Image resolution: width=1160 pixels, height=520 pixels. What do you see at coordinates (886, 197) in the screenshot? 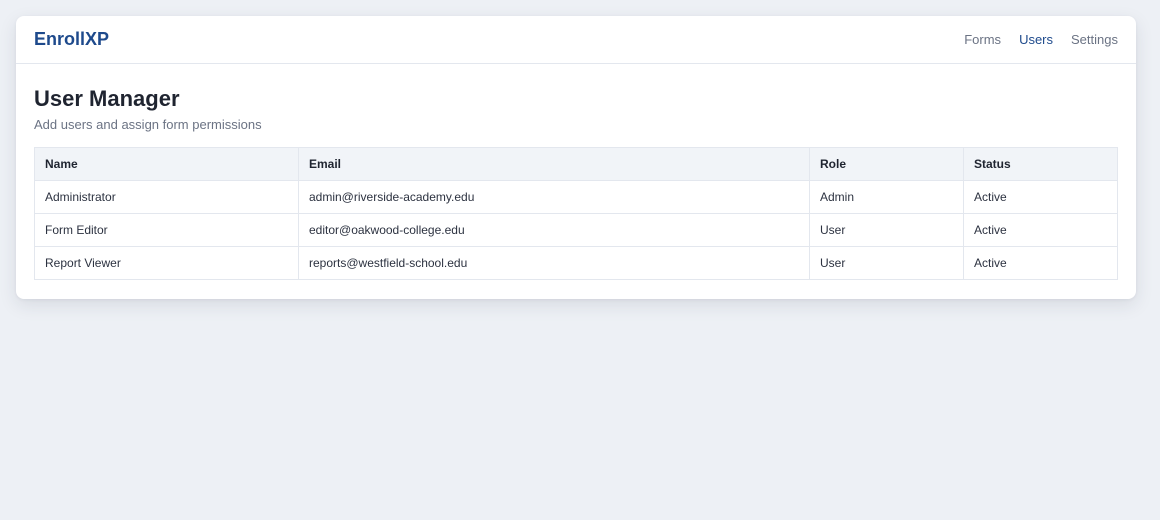
I see `user-role-cell: Admin` at bounding box center [886, 197].